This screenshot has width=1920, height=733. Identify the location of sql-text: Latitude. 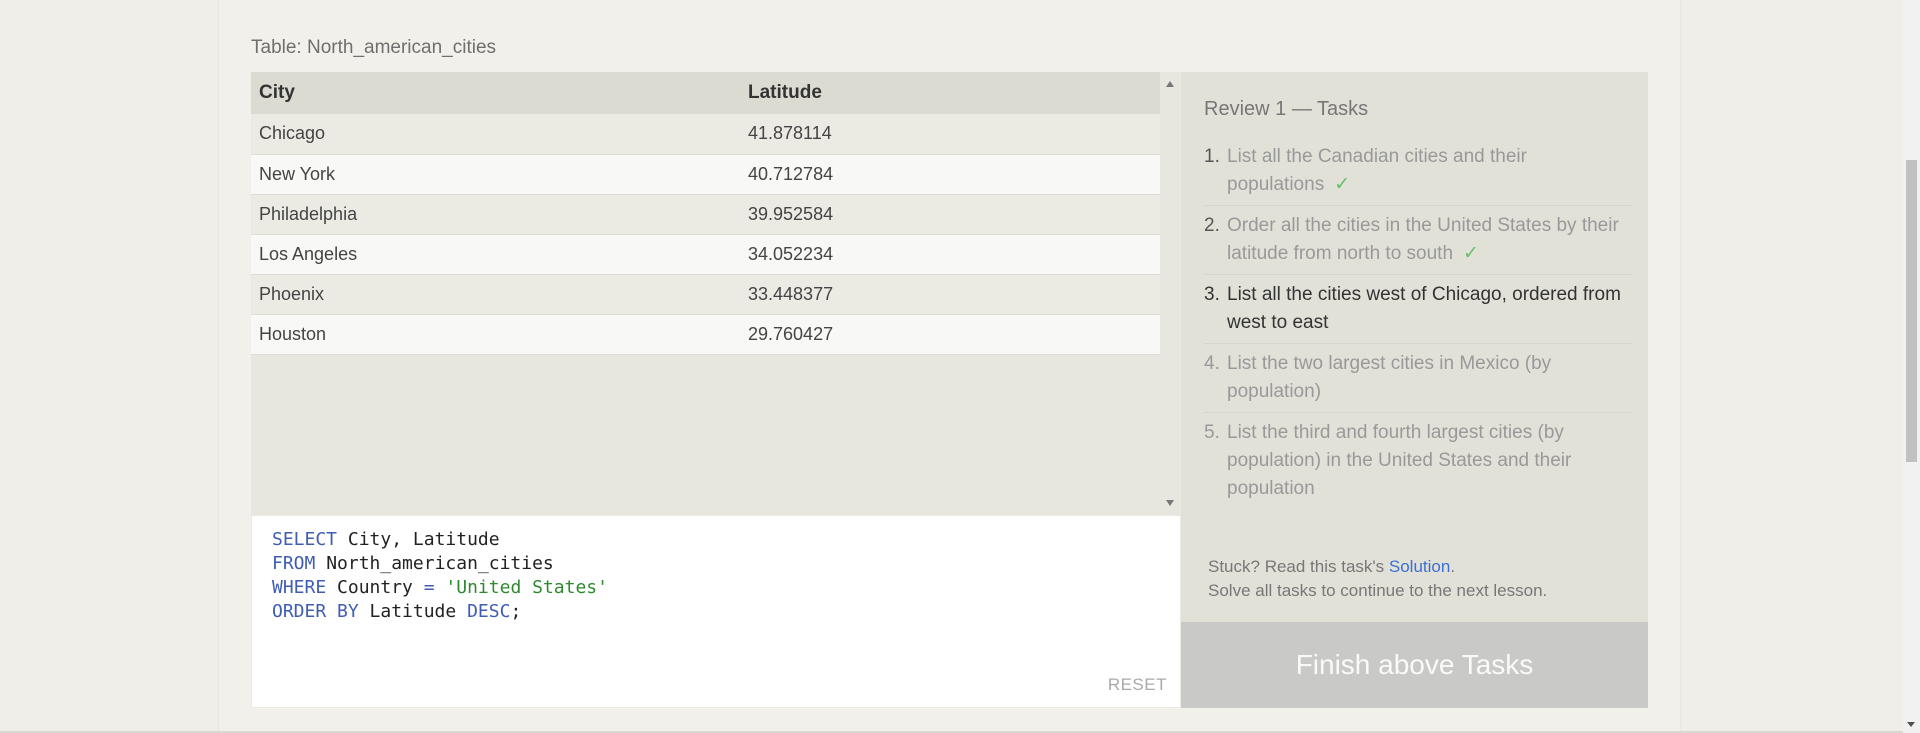
(413, 611).